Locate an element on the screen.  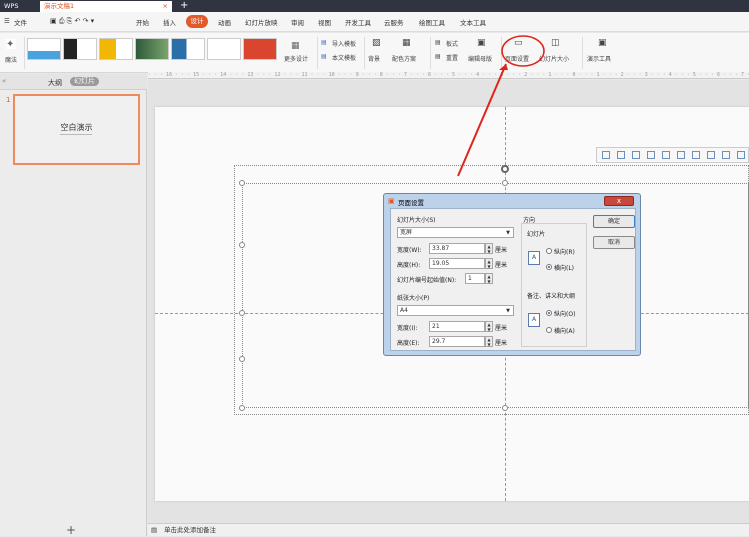
annotation-circle is located at coordinates (523, 51).